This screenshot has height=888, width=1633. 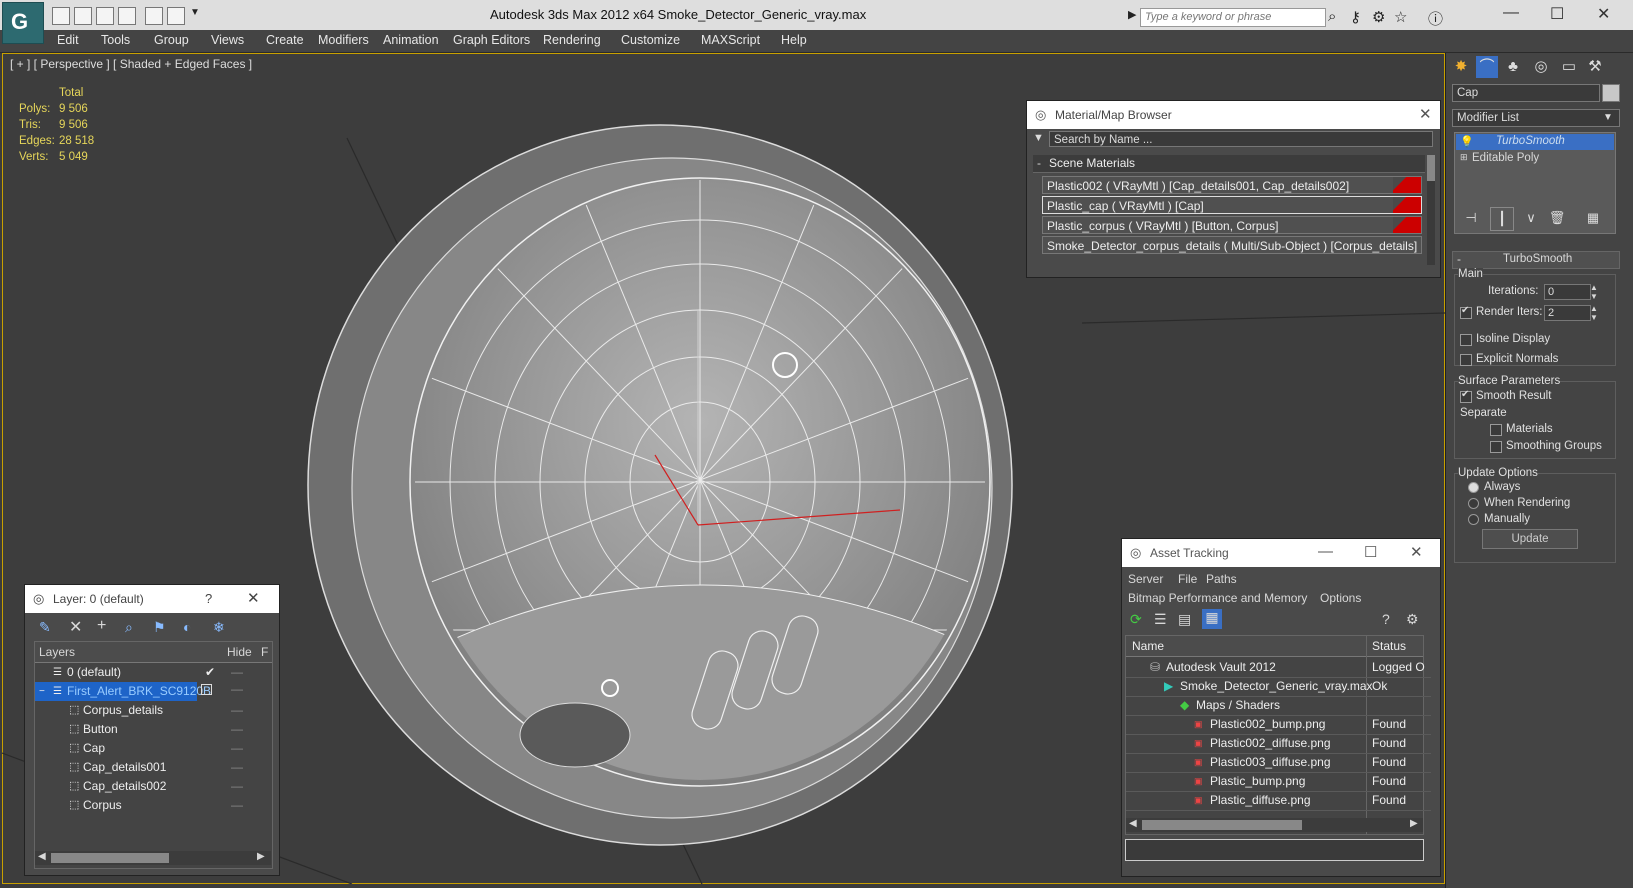 I want to click on settings-icon: ⚙, so click(x=1412, y=619).